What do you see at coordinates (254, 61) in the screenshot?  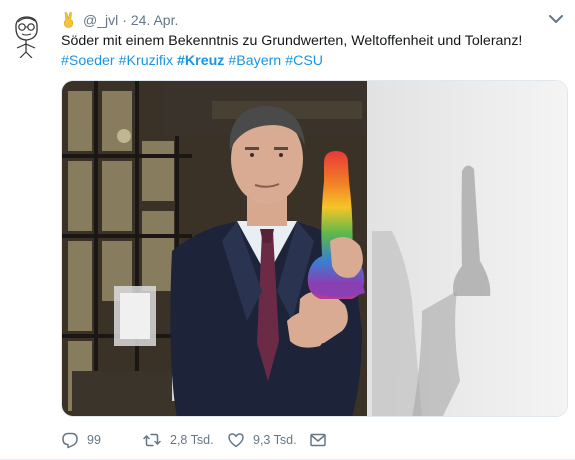 I see `hashtag-link: #Bayern` at bounding box center [254, 61].